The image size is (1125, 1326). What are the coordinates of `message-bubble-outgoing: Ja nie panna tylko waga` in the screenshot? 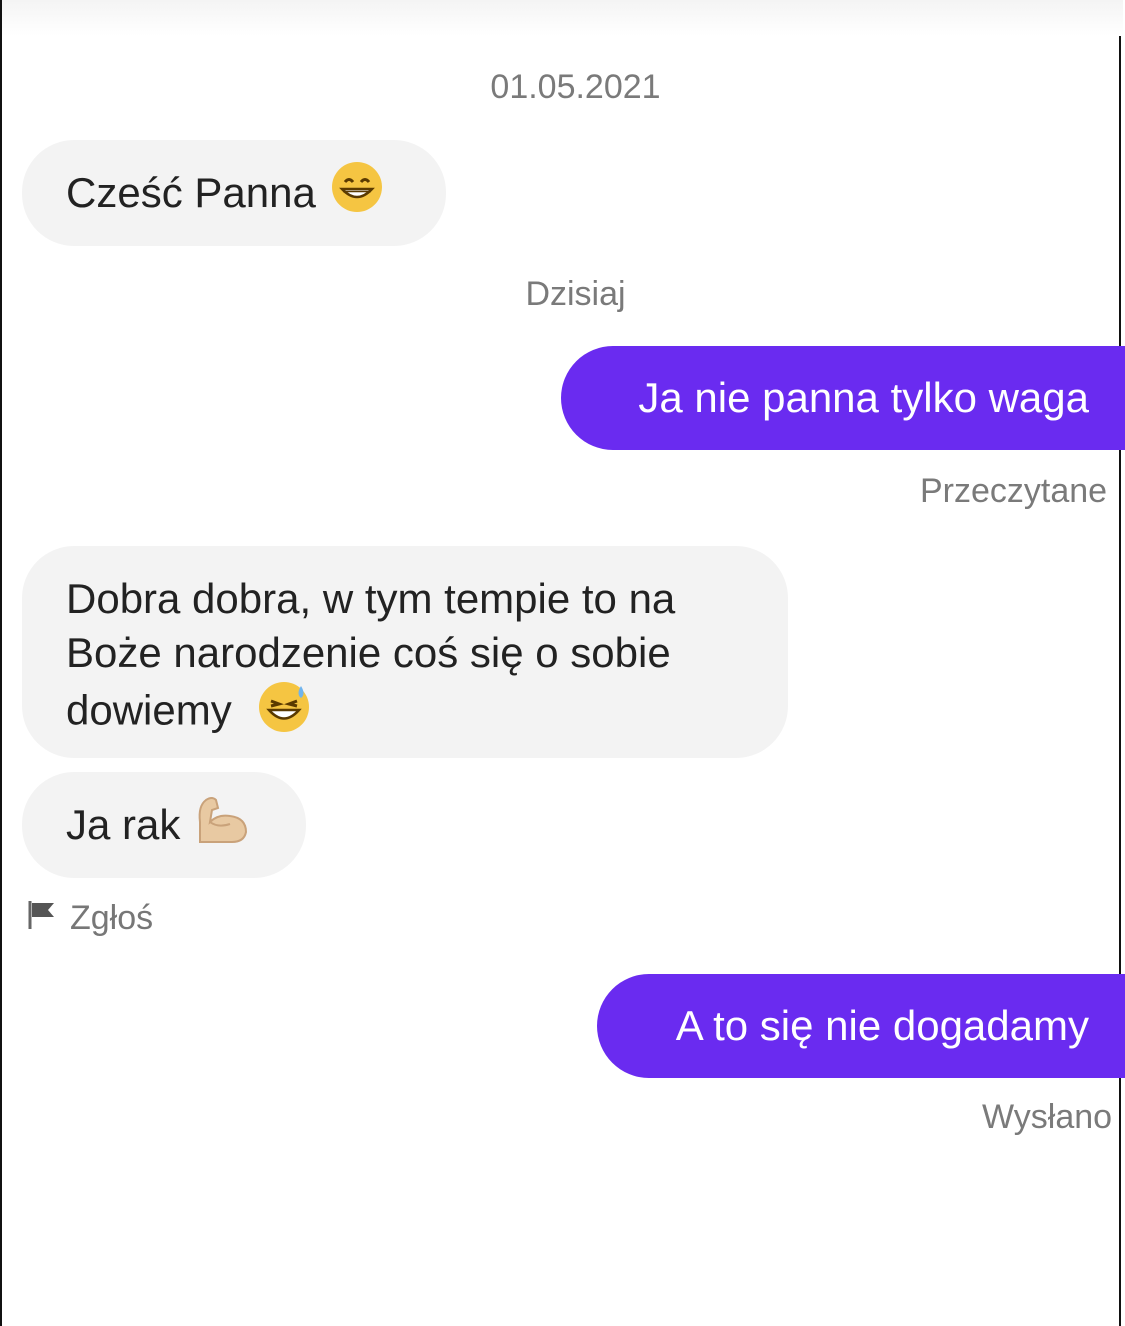 It's located at (843, 398).